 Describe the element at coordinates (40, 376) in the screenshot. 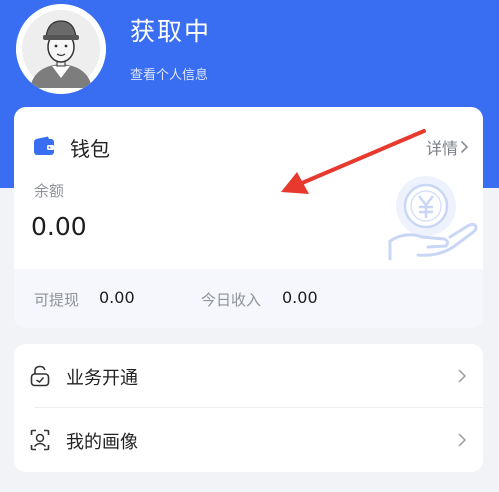

I see `unlock-icon` at that location.